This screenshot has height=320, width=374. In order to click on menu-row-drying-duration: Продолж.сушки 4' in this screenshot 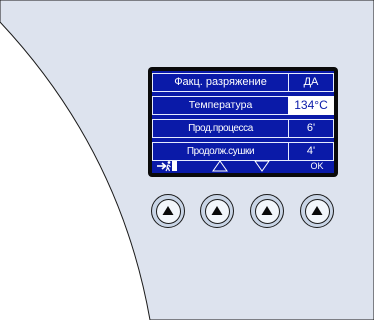, I will do `click(243, 151)`.